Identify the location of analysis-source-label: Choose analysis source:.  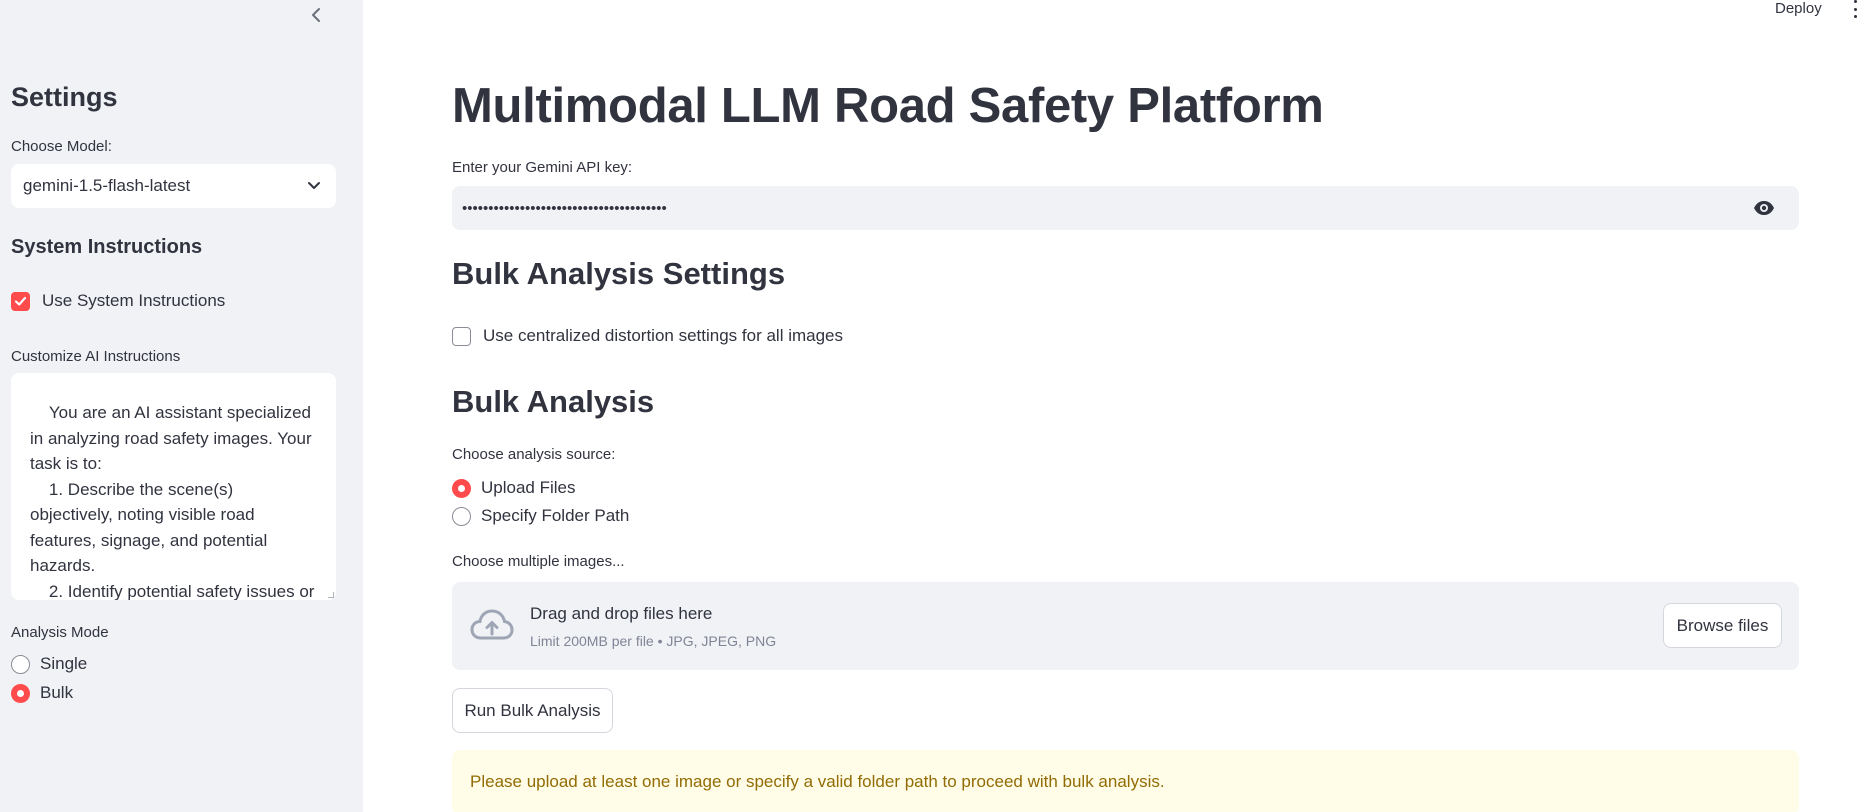
(534, 454).